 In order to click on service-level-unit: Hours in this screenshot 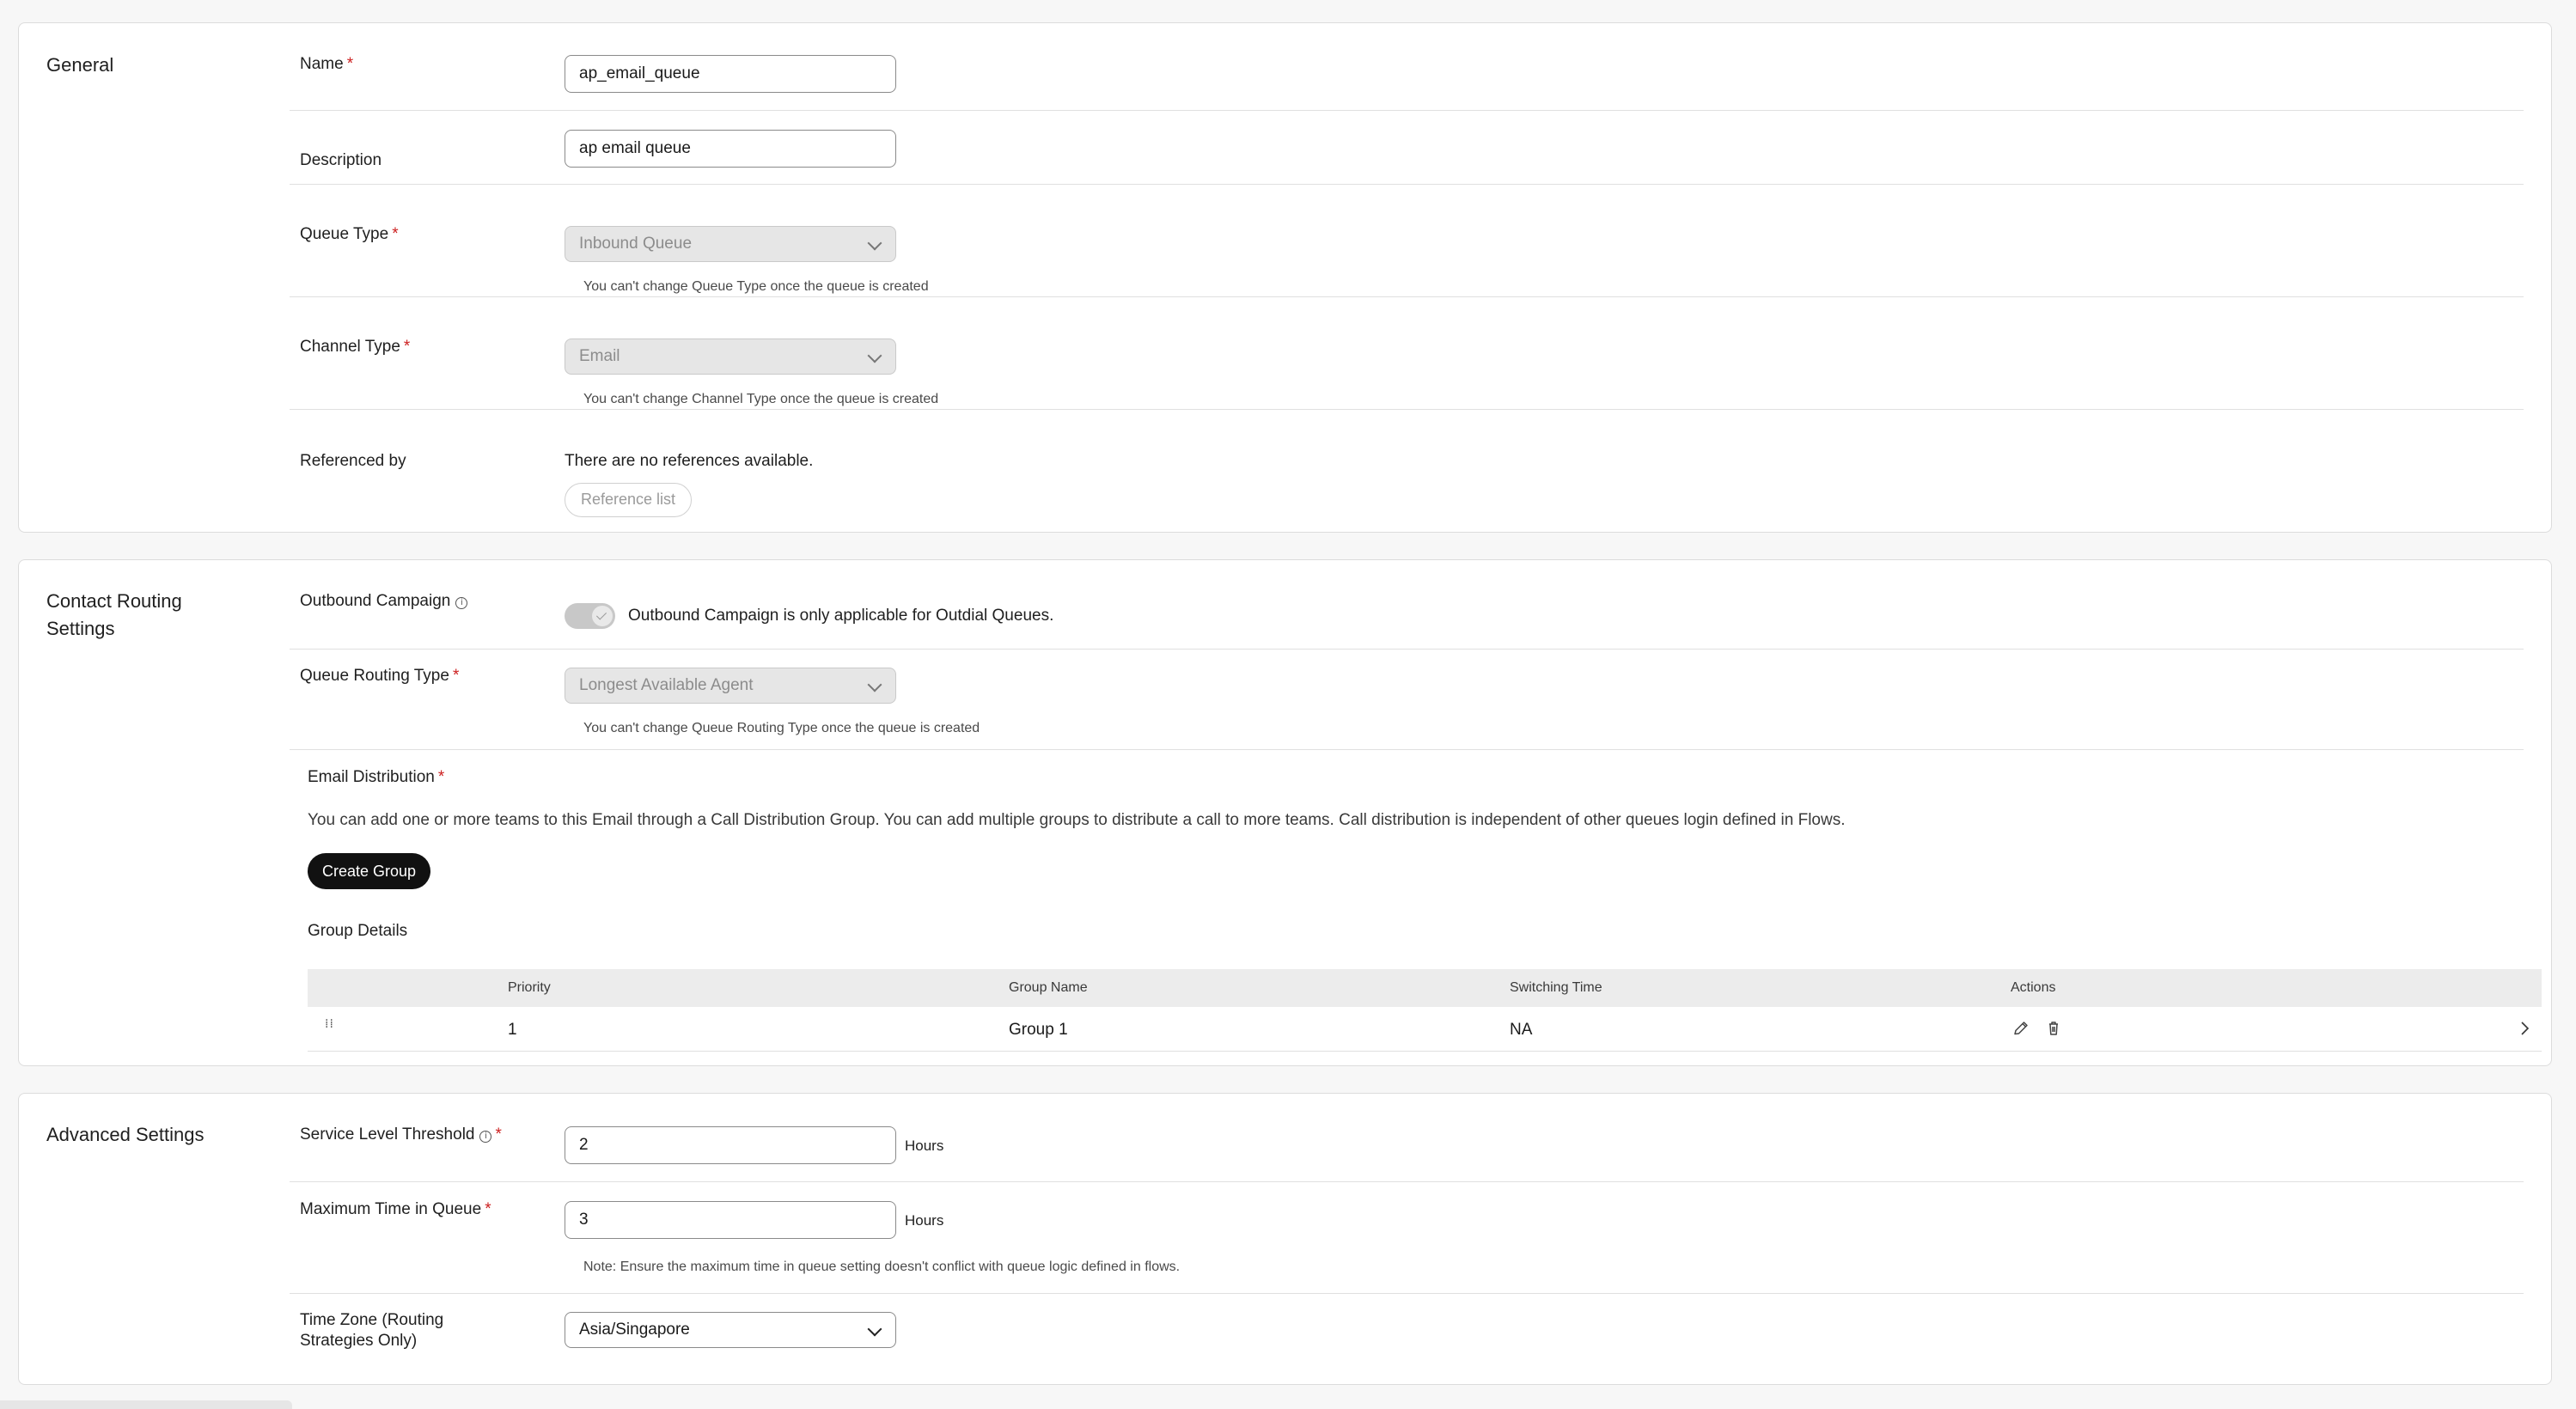, I will do `click(924, 1146)`.